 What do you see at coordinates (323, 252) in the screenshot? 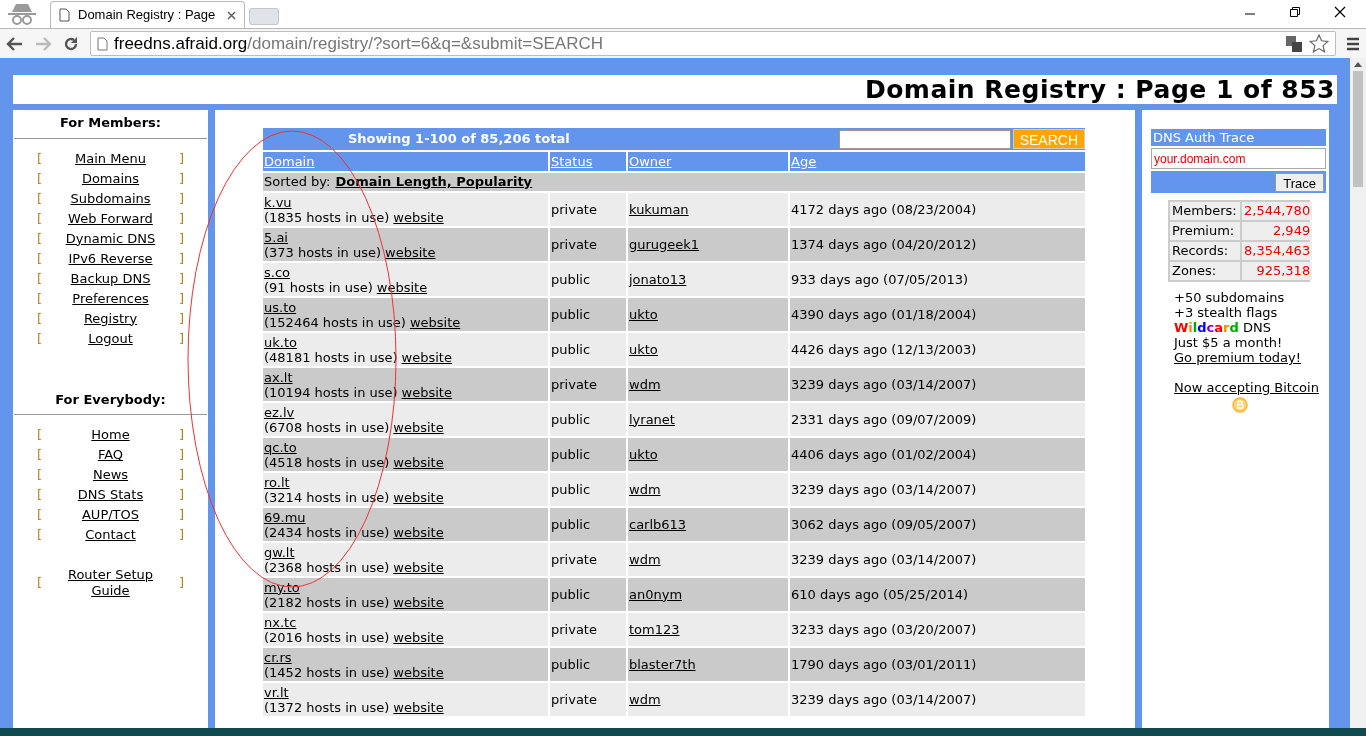
I see `hosts-count: (373 hosts in use)` at bounding box center [323, 252].